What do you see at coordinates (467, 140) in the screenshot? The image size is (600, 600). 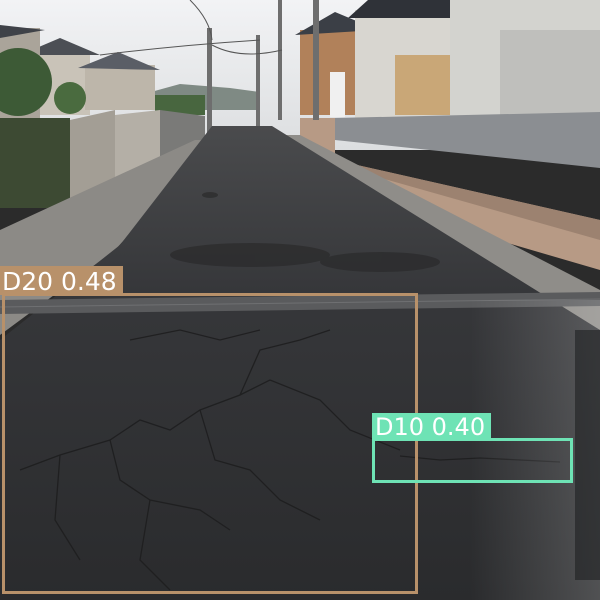 I see `metal-fence` at bounding box center [467, 140].